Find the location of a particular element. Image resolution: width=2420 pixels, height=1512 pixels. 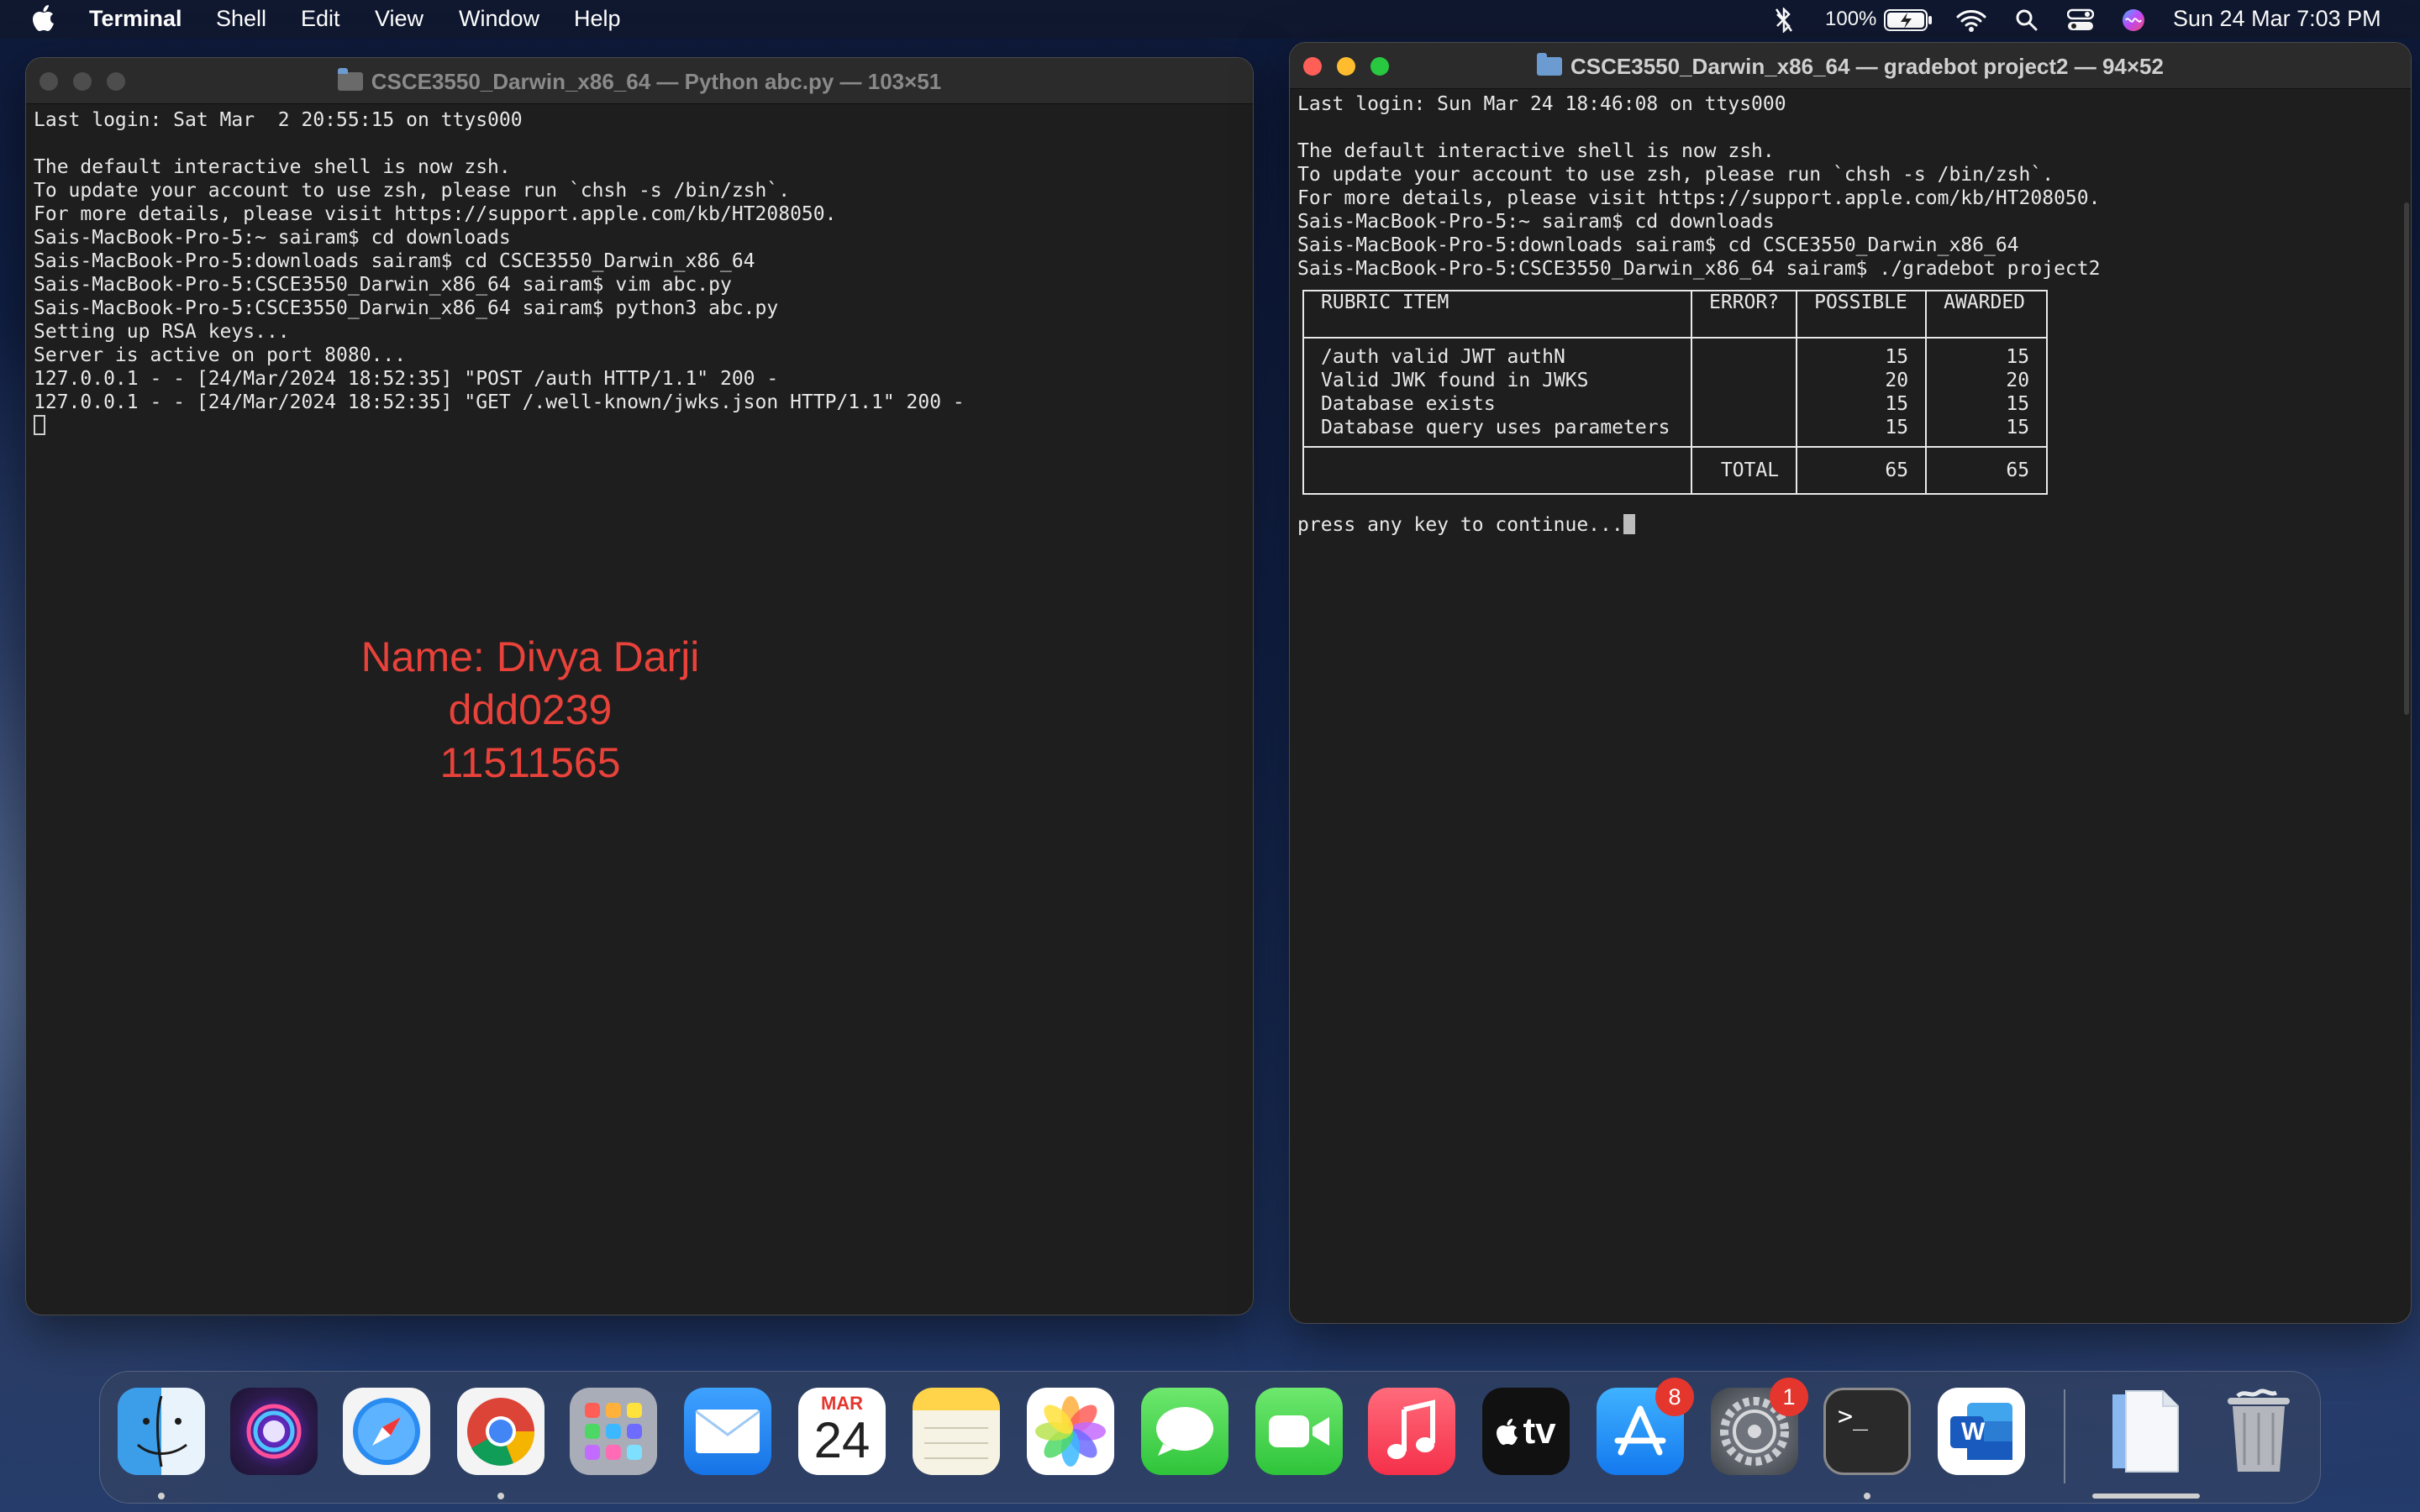

folder-icon is located at coordinates (350, 79).